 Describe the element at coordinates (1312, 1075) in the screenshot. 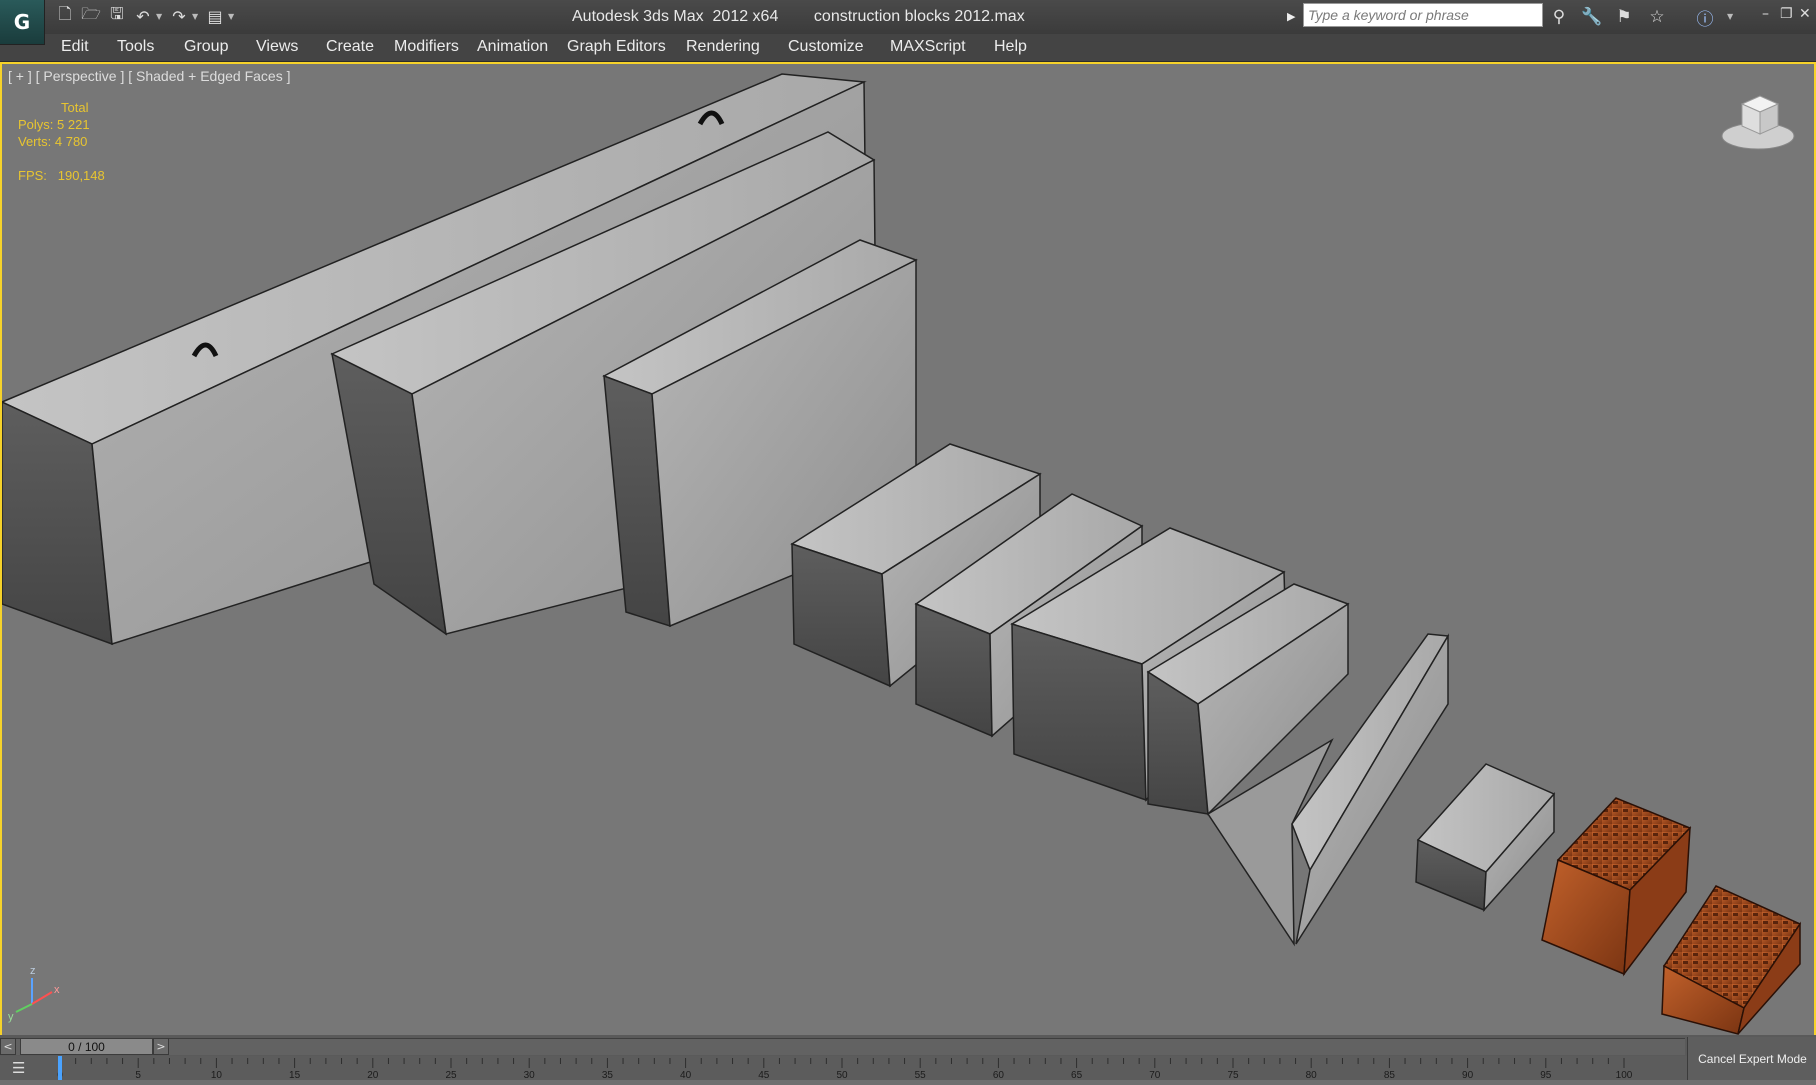

I see `trackbar-tick-label: 80` at that location.